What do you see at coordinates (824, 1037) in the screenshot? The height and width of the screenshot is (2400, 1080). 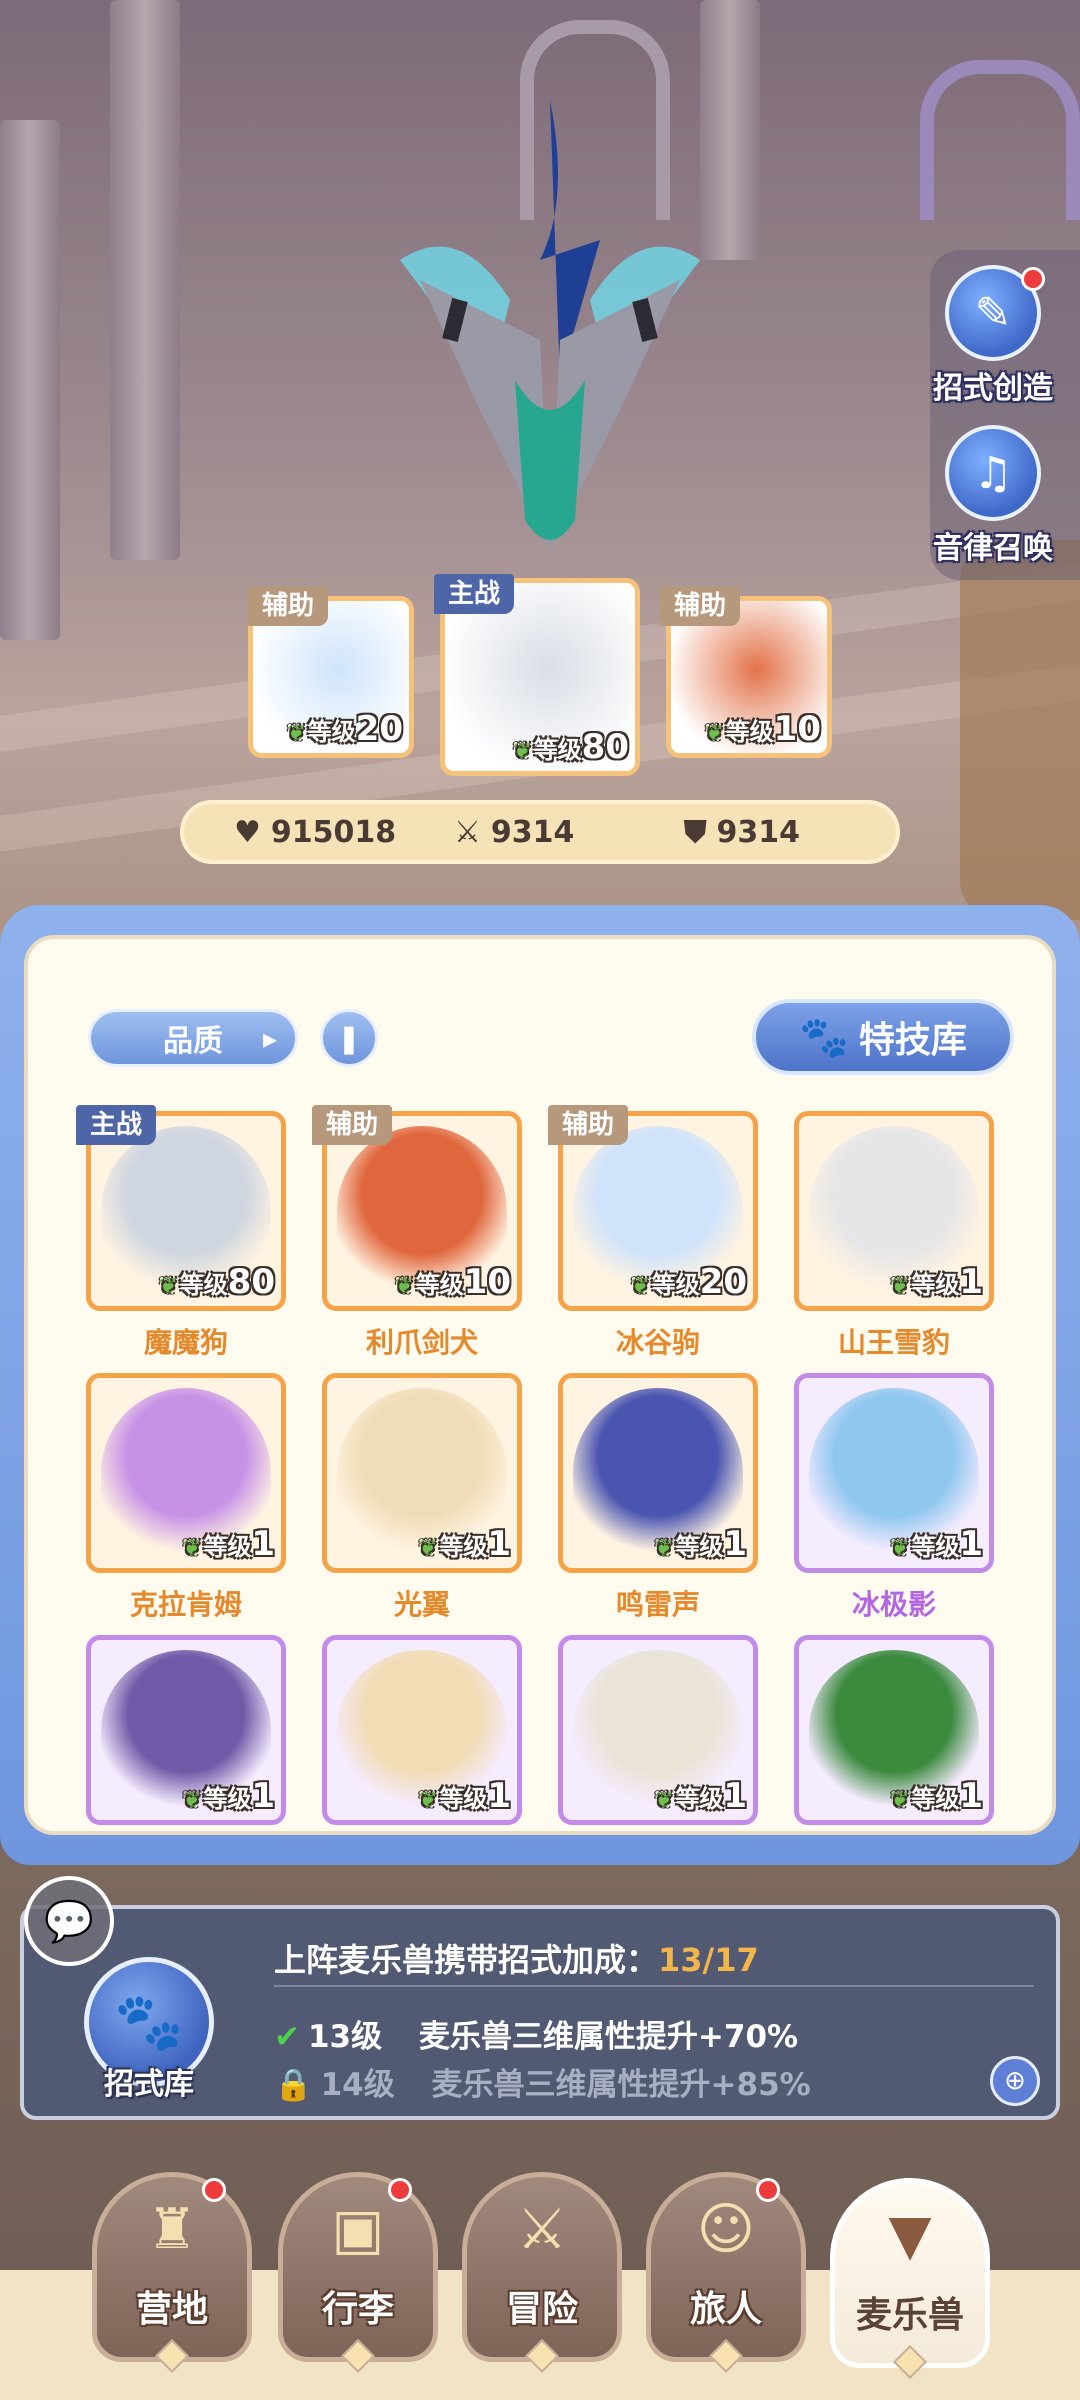 I see `paw-icon: 🐾` at bounding box center [824, 1037].